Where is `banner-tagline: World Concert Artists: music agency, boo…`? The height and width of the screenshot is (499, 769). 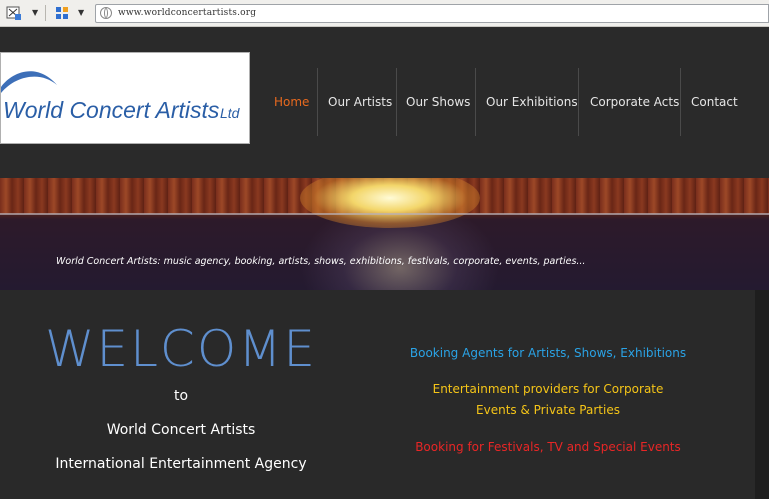 banner-tagline: World Concert Artists: music agency, boo… is located at coordinates (321, 261).